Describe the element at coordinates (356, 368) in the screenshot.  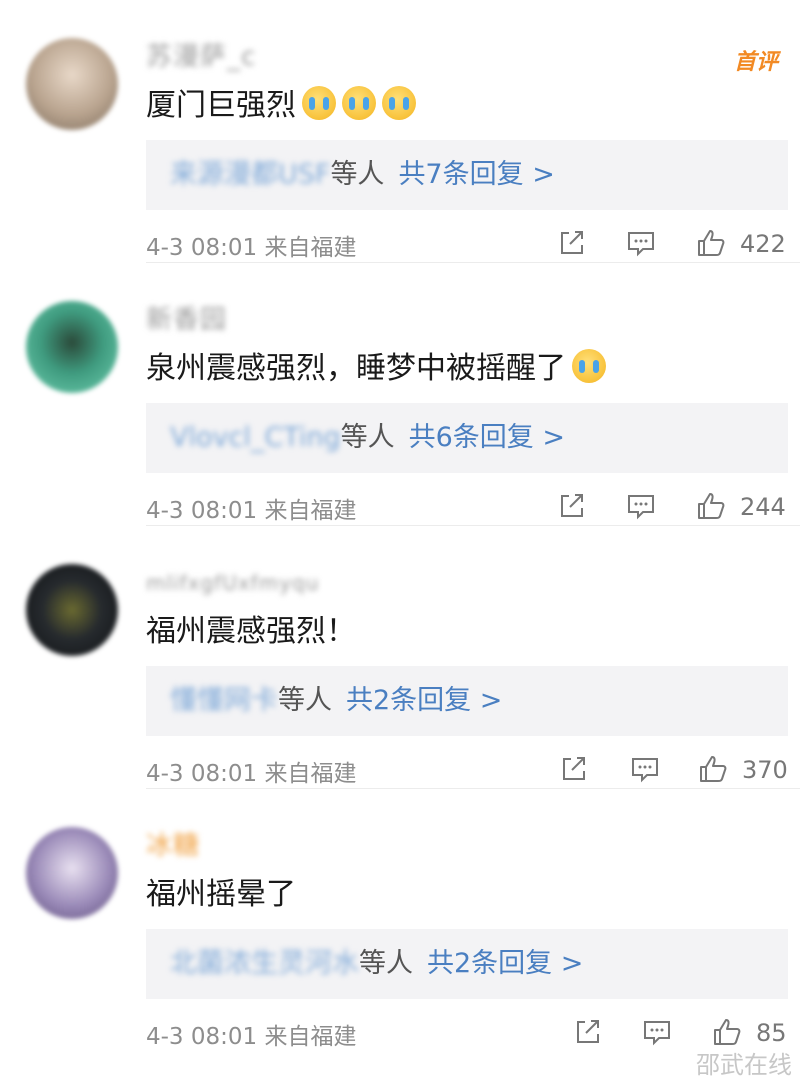
I see `comment-text-content: 泉州震感强烈，睡梦中被摇醒了` at that location.